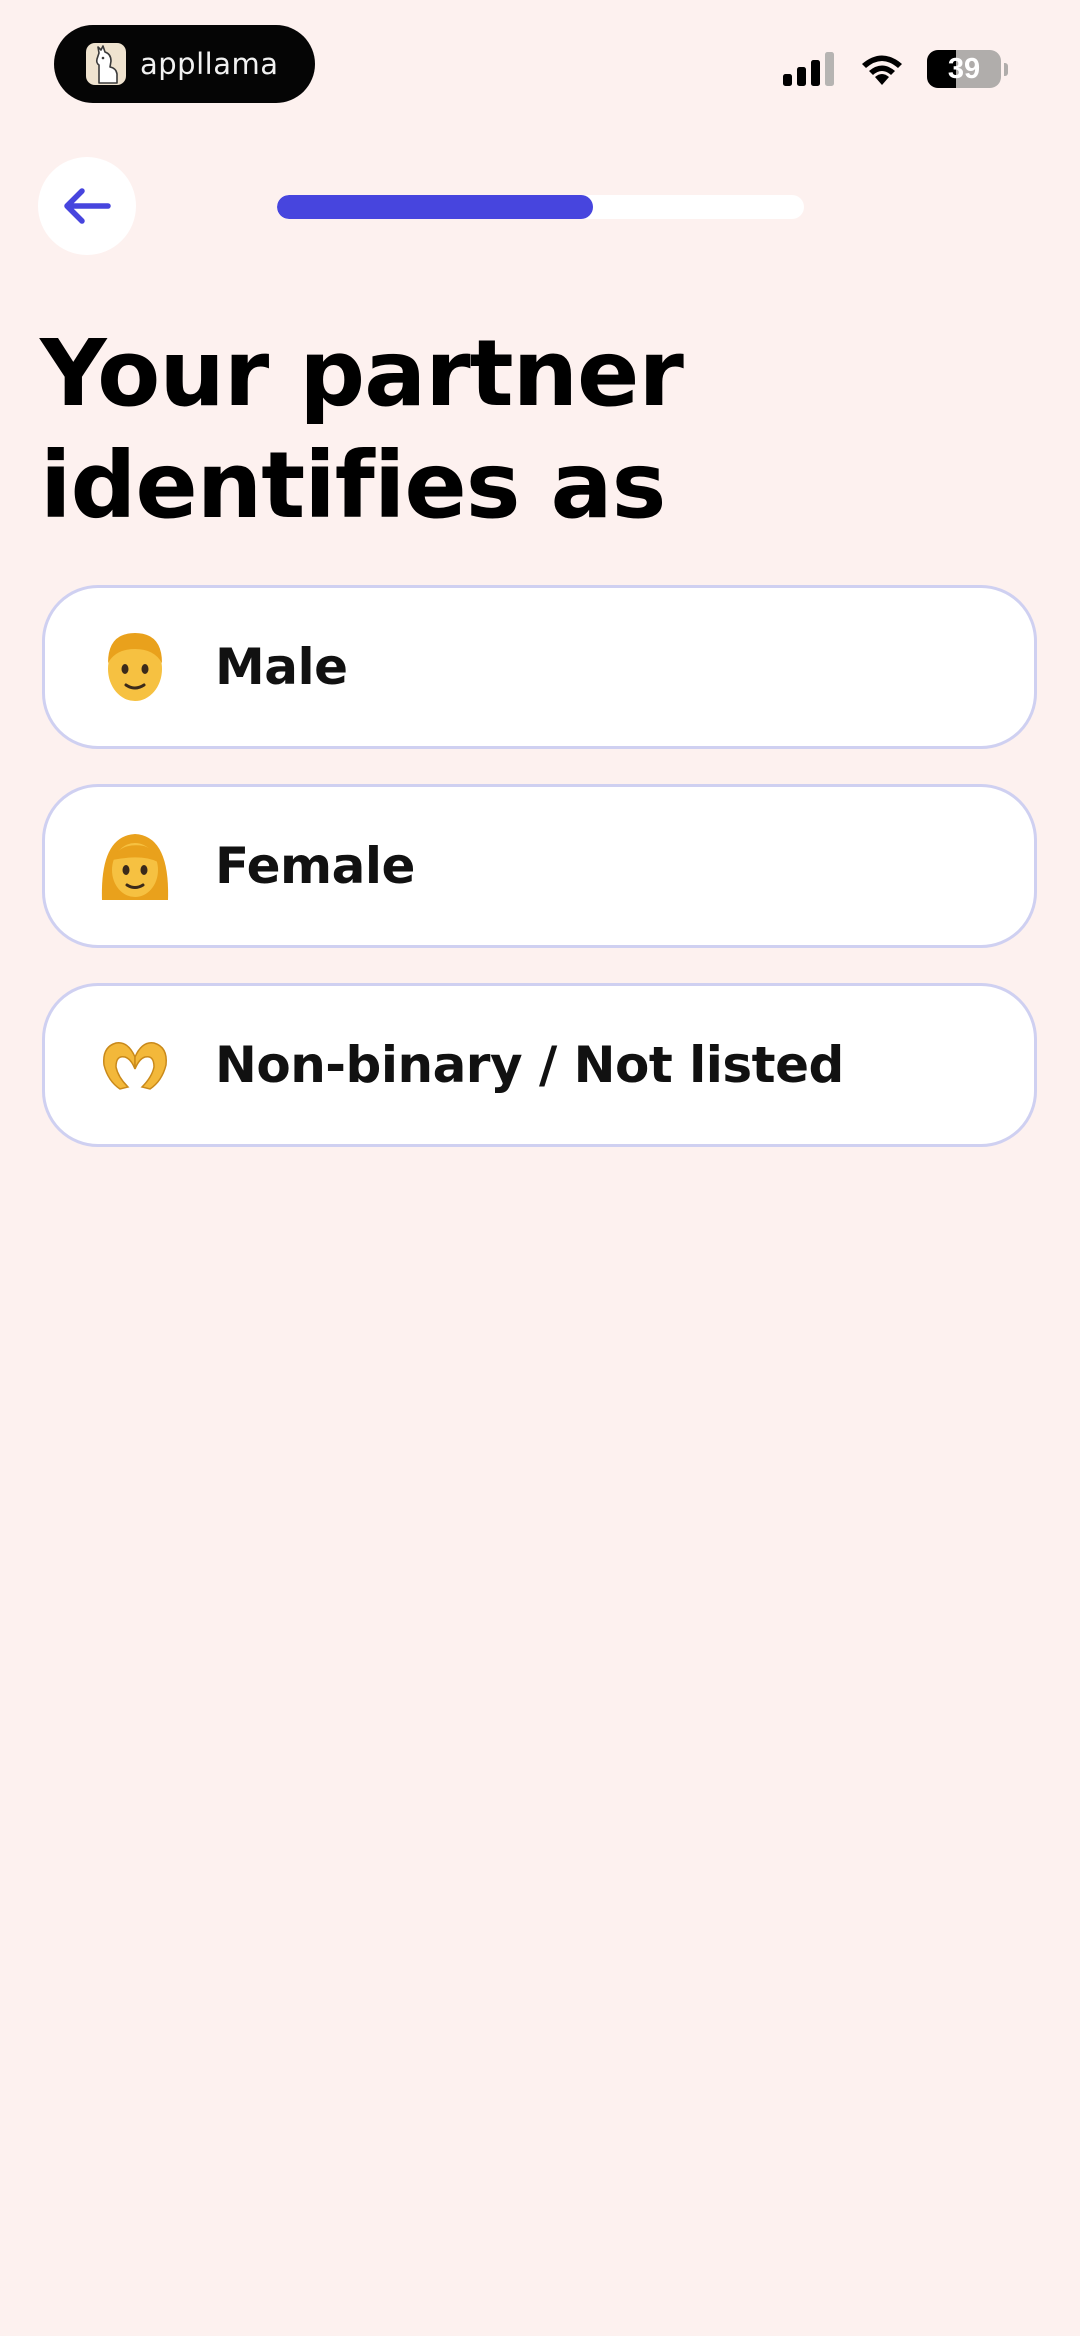 The image size is (1080, 2336). I want to click on battery-icon: 39, so click(964, 69).